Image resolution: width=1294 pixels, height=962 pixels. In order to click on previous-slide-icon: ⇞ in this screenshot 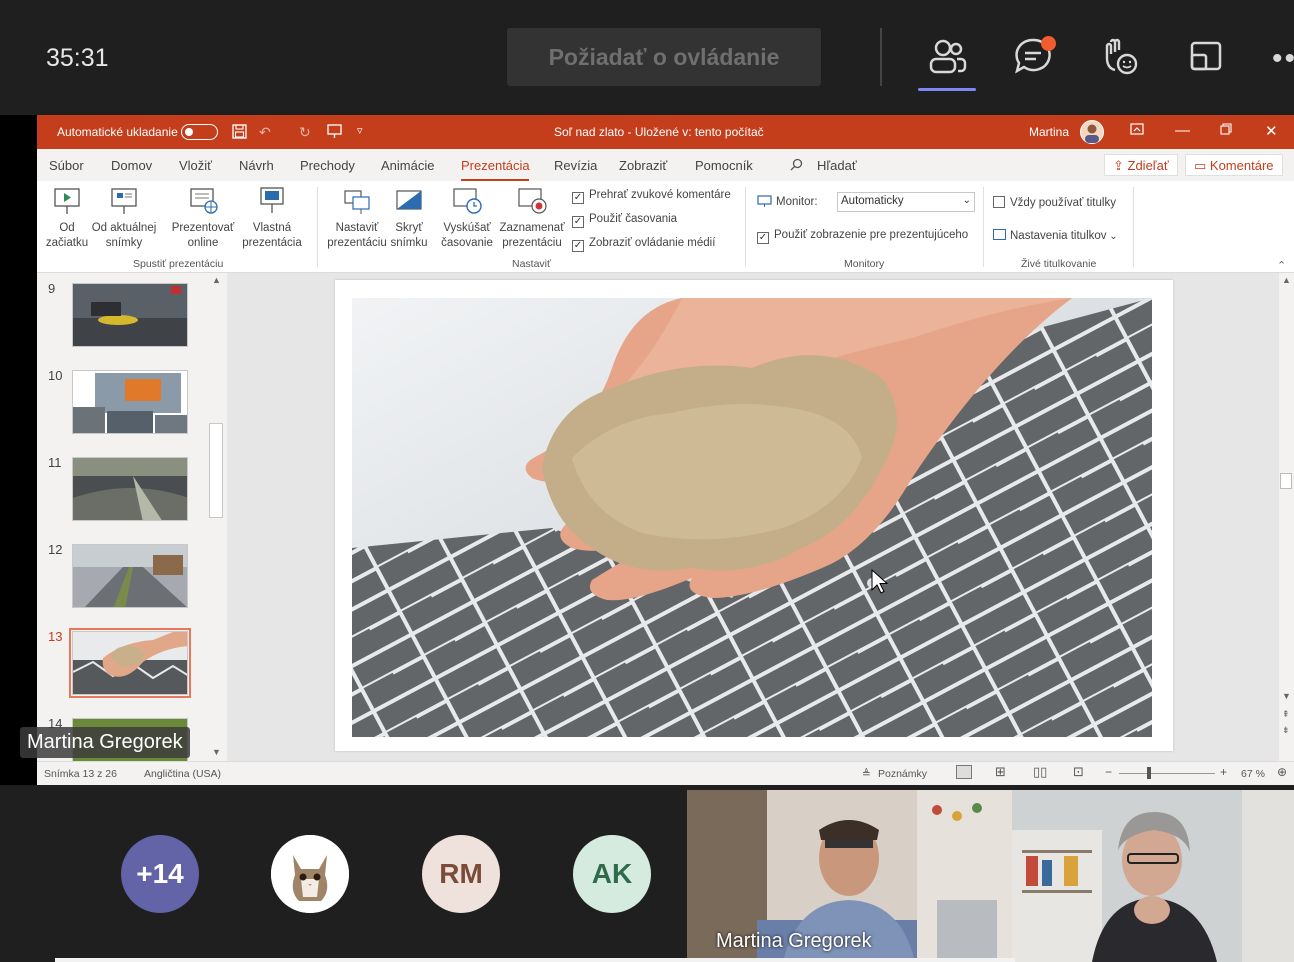, I will do `click(1286, 714)`.